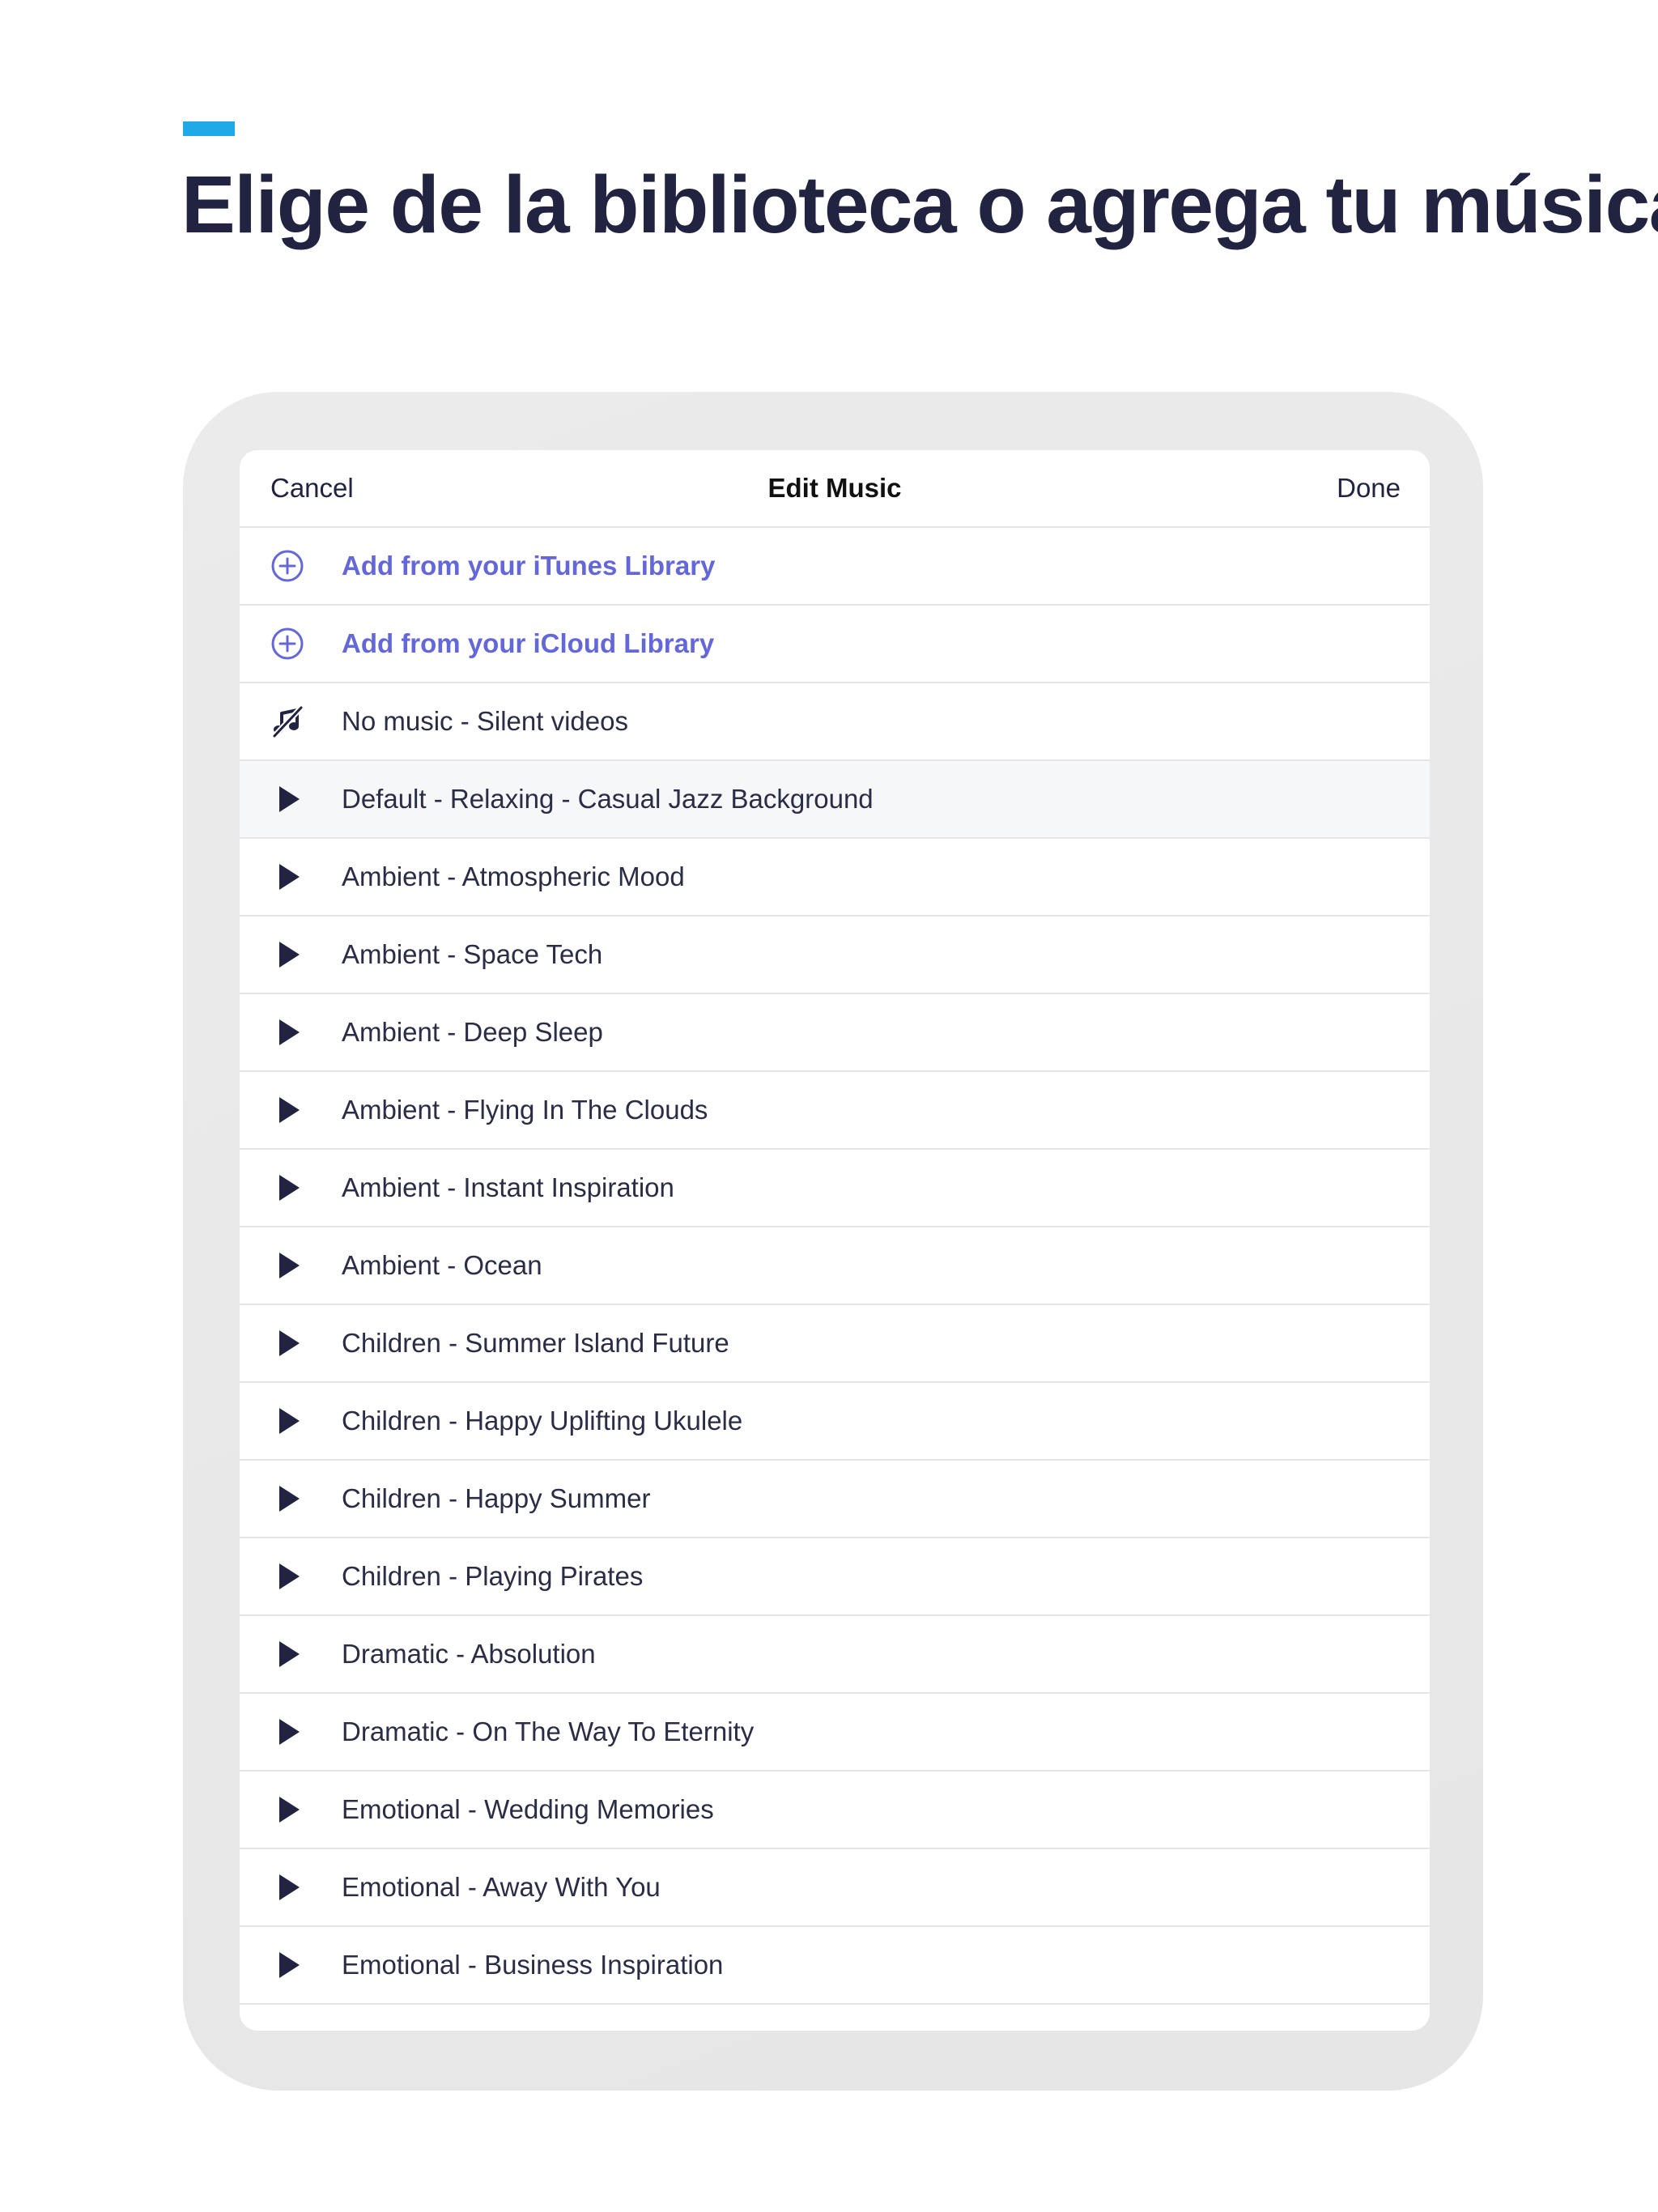  I want to click on track-label: Children - Happy Summer, so click(496, 1498).